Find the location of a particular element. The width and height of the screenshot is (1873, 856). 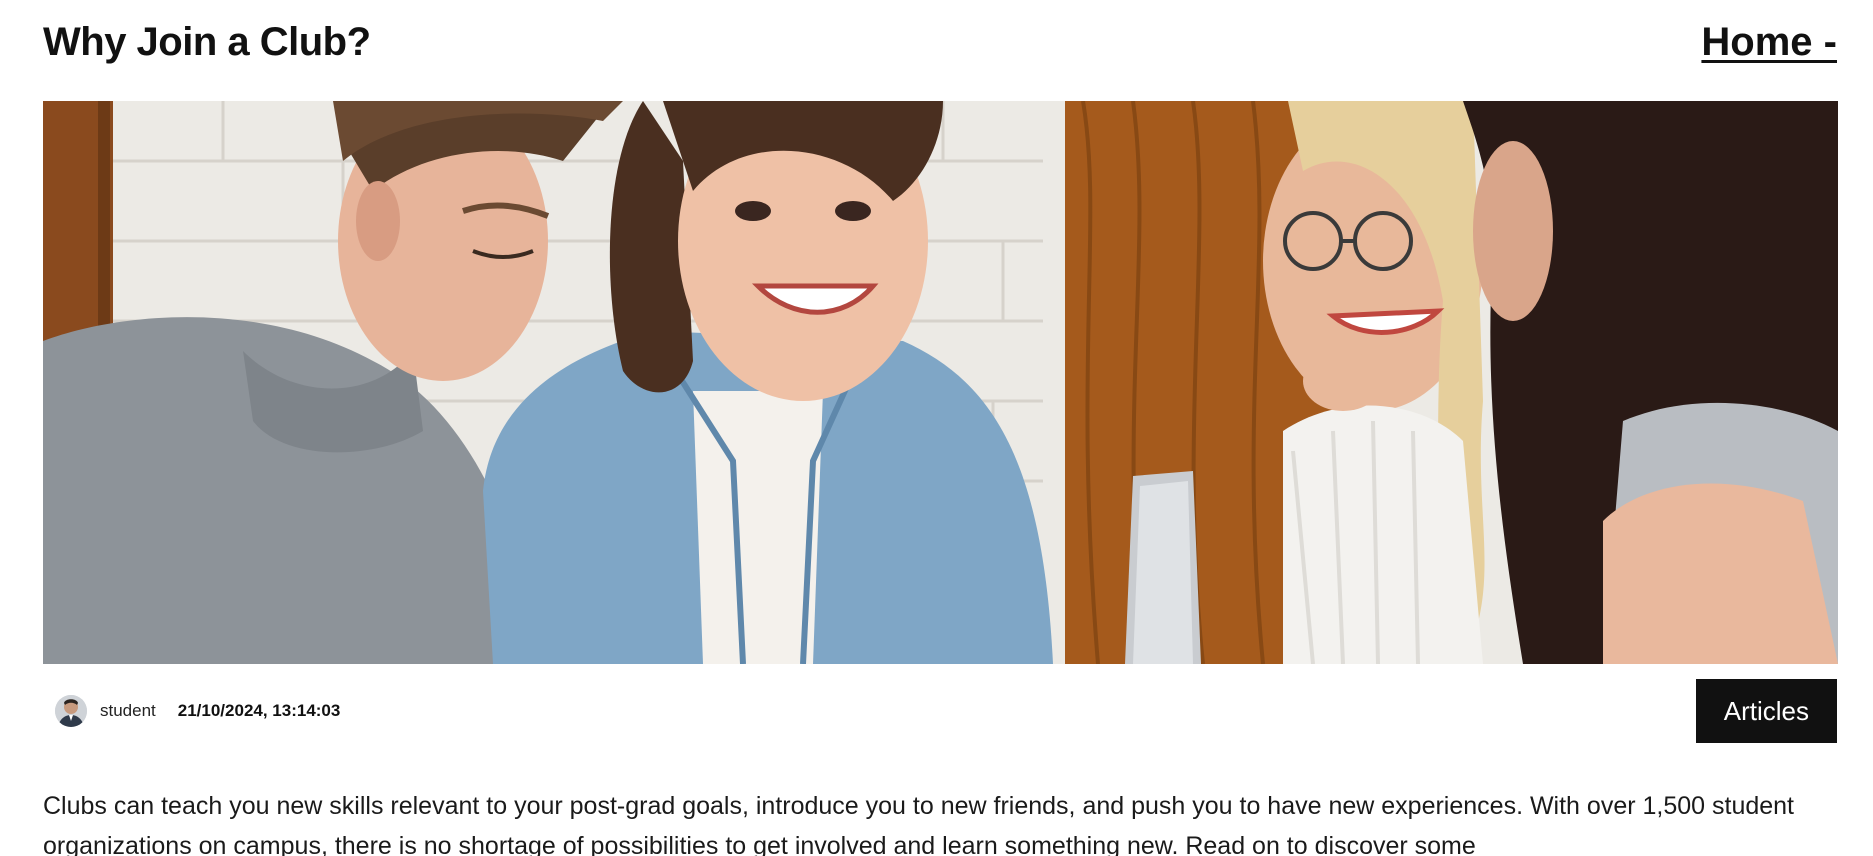

home-link: Home - is located at coordinates (1769, 42).